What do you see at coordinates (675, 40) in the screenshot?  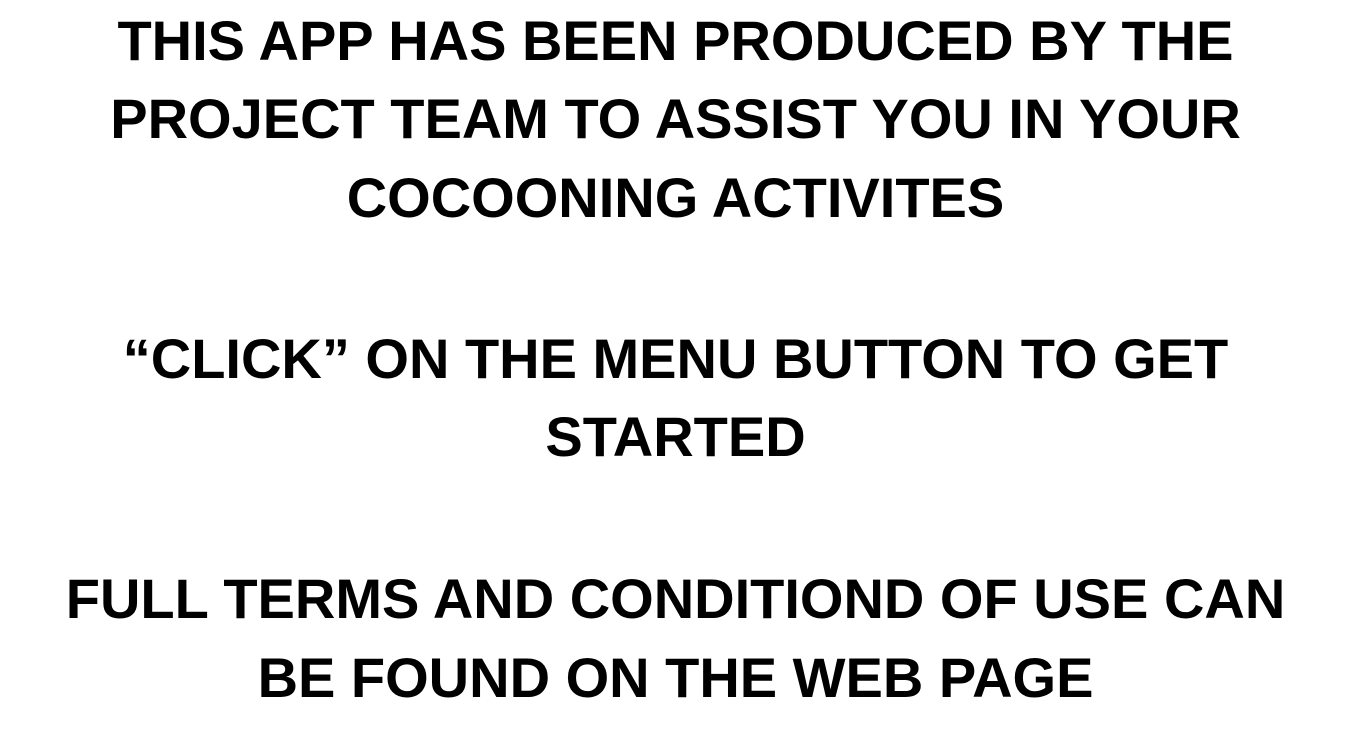 I see `intro-text-line-1: THIS APP HAS BEEN PRODUCED BY THE` at bounding box center [675, 40].